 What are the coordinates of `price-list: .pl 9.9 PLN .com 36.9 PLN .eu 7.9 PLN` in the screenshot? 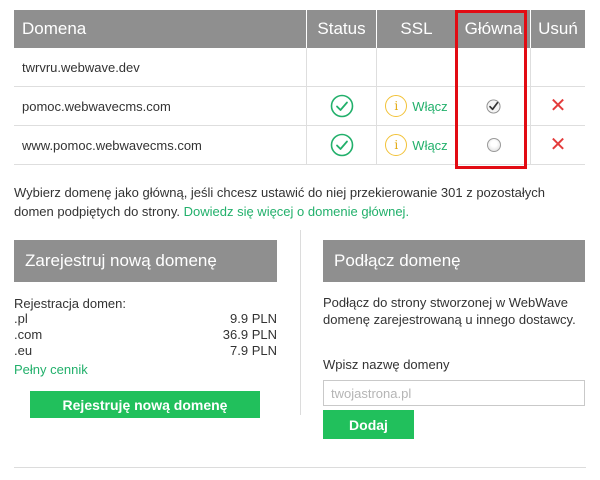 It's located at (145, 335).